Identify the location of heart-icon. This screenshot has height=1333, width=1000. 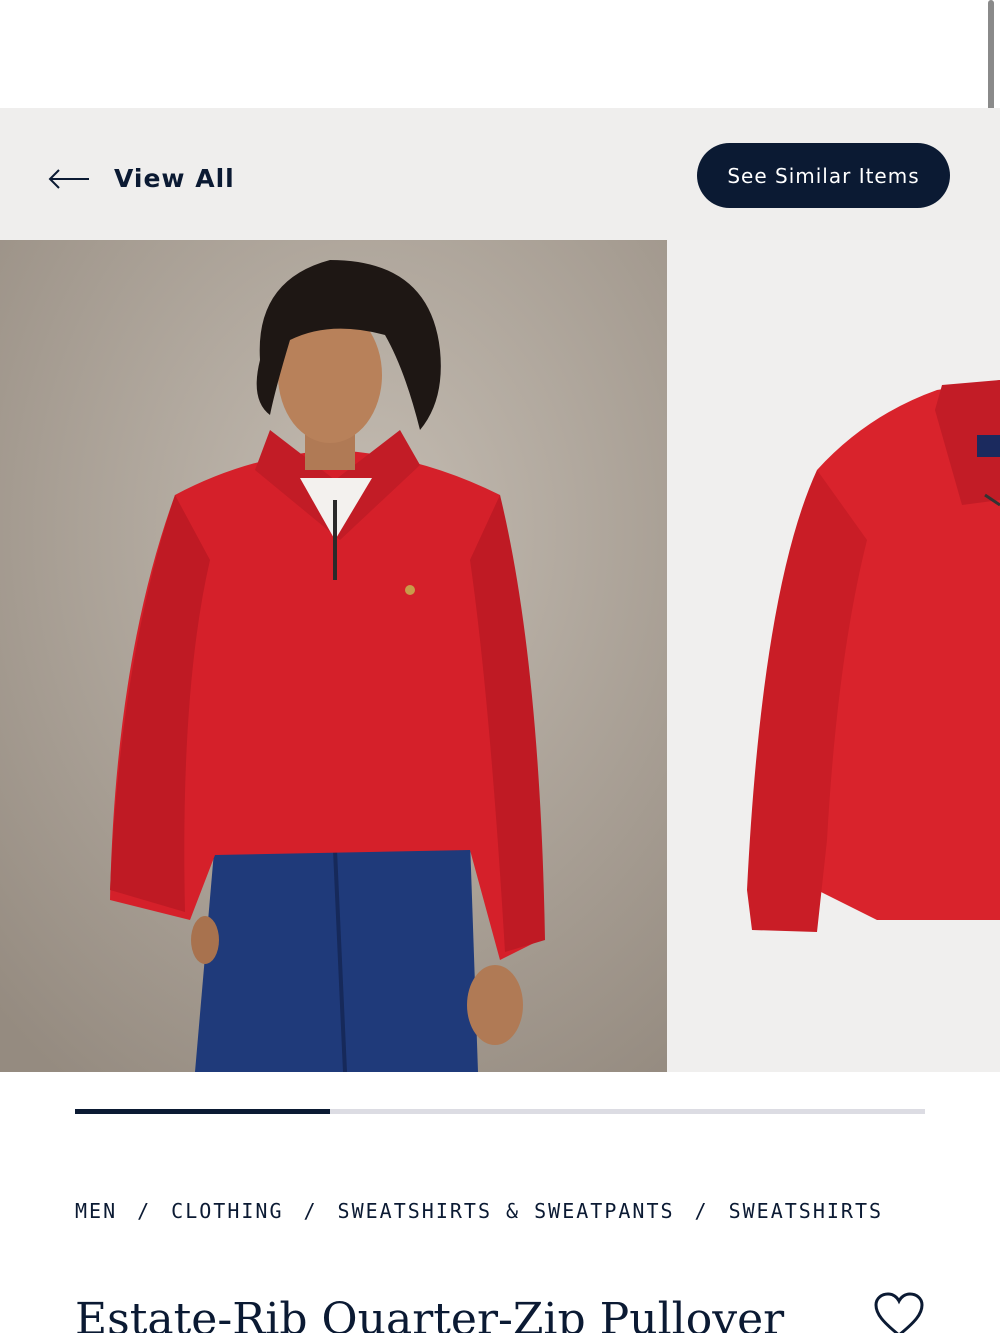
(899, 1312).